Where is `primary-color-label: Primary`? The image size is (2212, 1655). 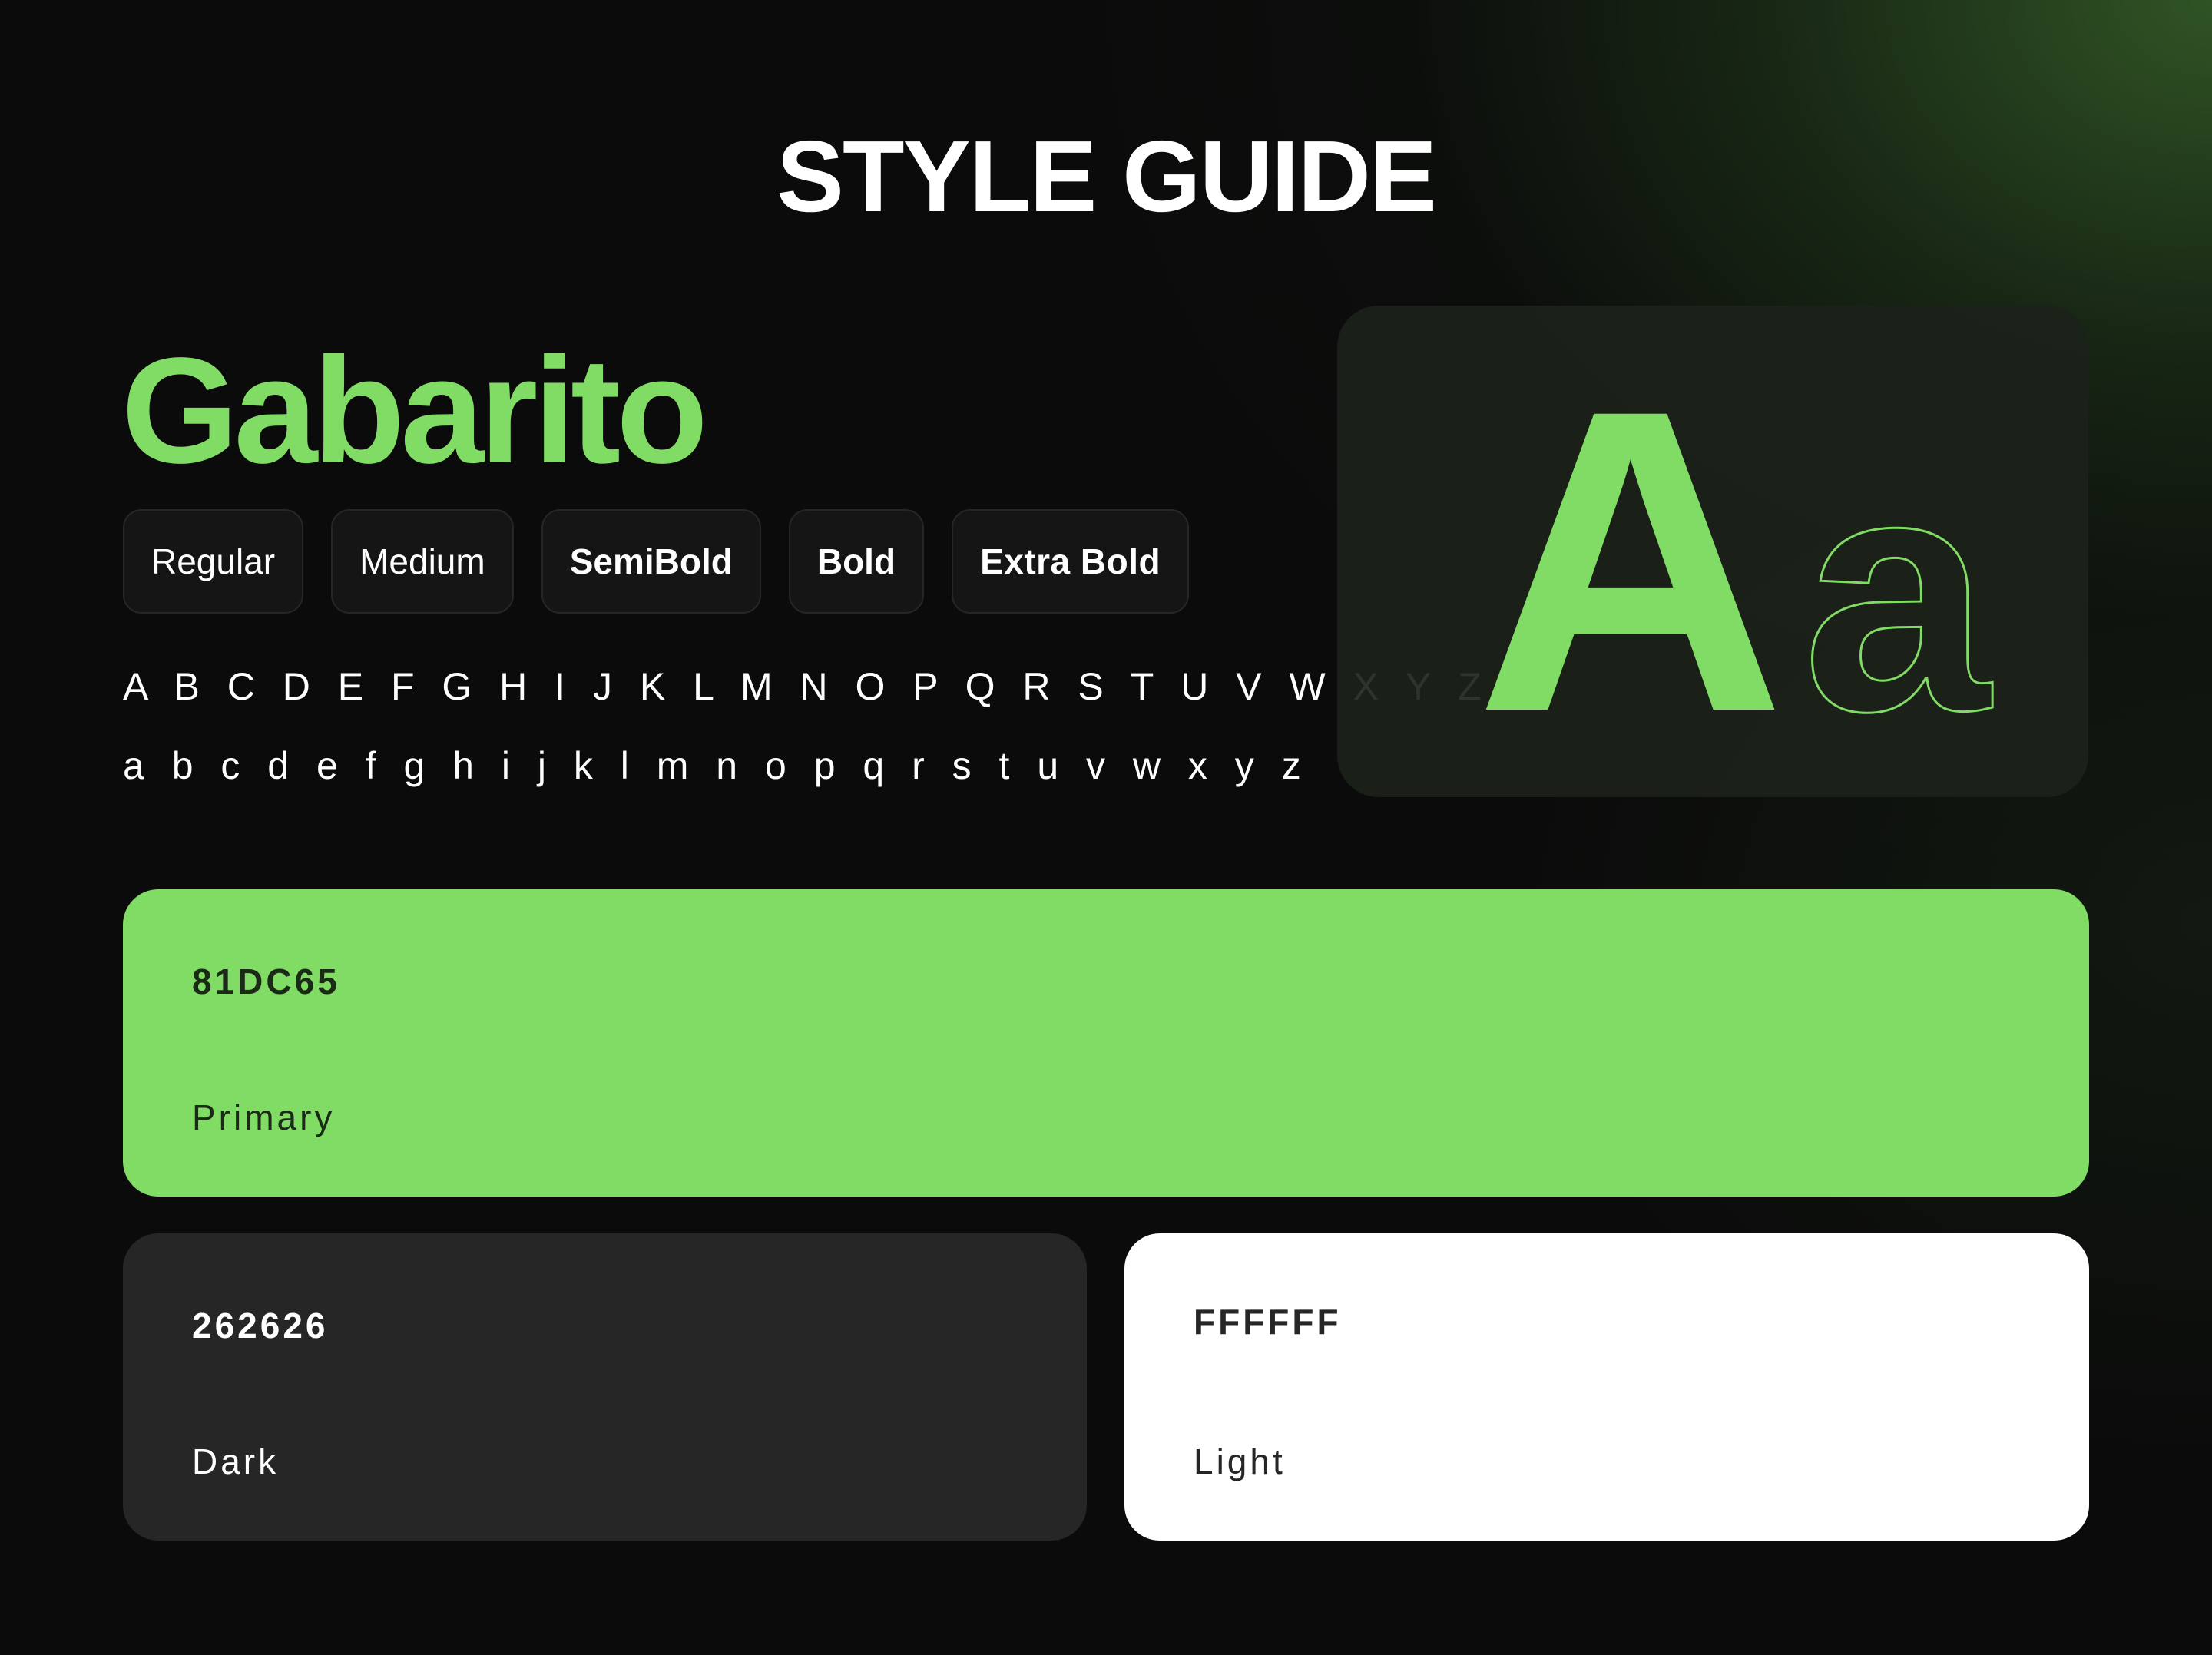
primary-color-label: Primary is located at coordinates (264, 1117).